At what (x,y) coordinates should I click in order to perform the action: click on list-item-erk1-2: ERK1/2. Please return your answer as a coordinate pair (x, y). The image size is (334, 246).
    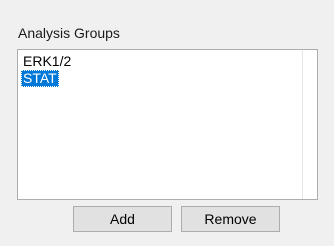
    Looking at the image, I should click on (160, 61).